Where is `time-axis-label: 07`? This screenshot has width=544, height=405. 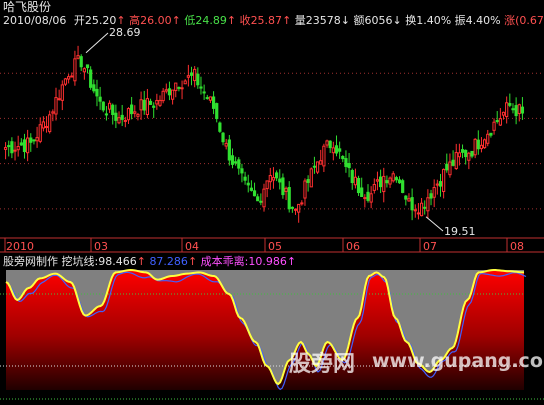
time-axis-label: 07 is located at coordinates (430, 246).